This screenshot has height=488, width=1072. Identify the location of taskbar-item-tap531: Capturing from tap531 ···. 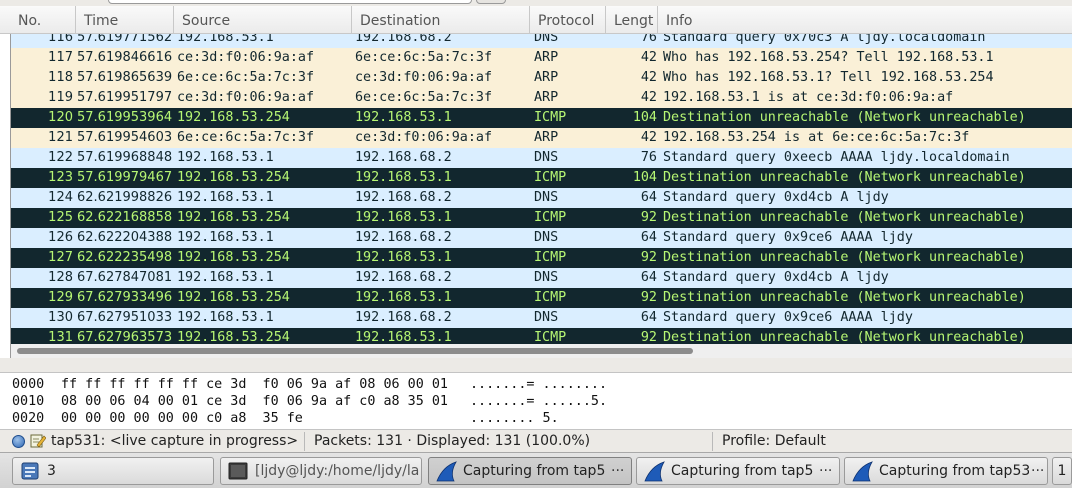
(530, 471).